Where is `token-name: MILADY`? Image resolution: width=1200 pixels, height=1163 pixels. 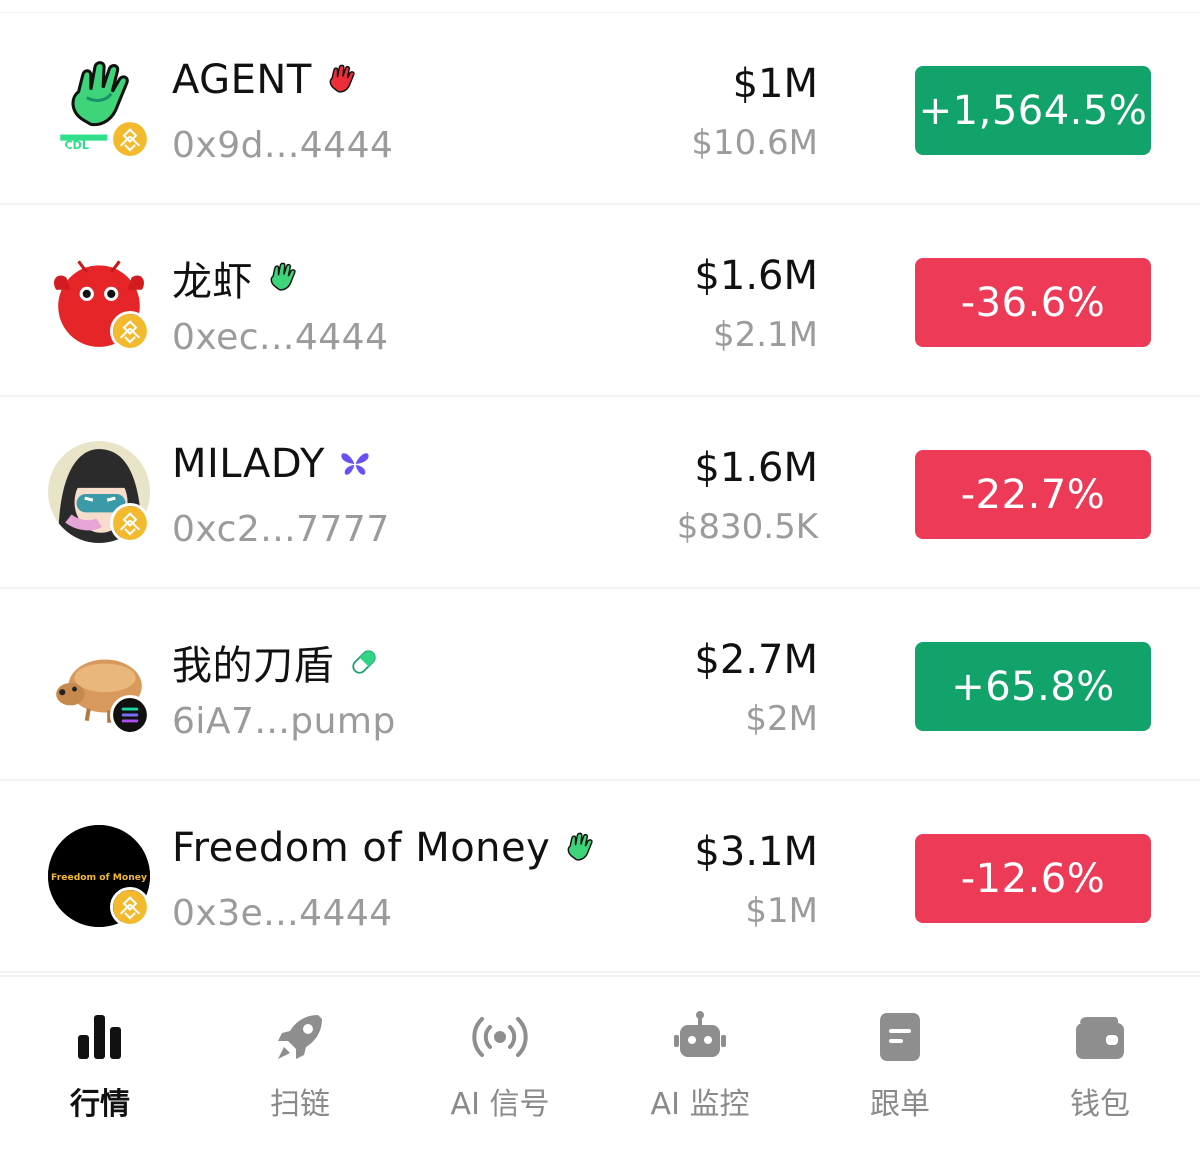 token-name: MILADY is located at coordinates (272, 464).